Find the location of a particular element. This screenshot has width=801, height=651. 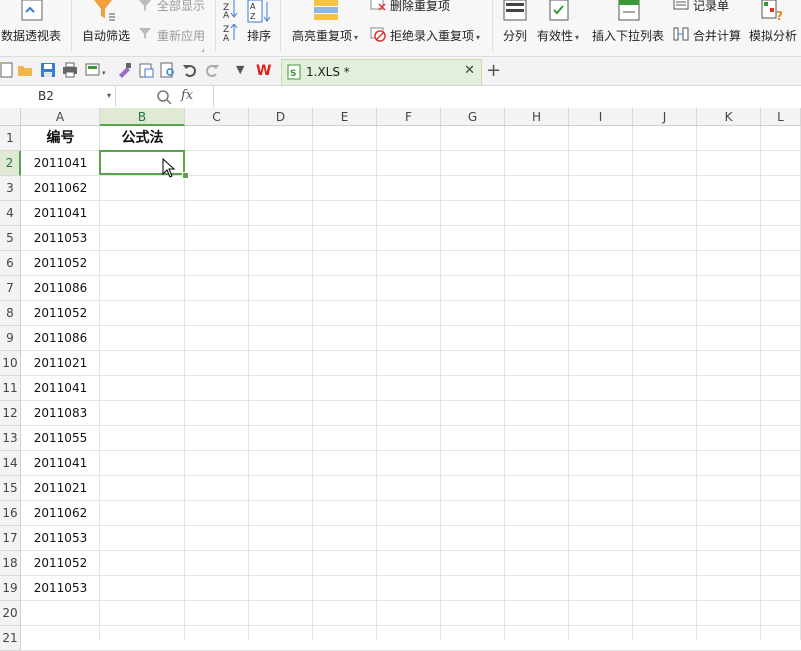

document-tab: S 1.XLS * ✕ is located at coordinates (381, 72).